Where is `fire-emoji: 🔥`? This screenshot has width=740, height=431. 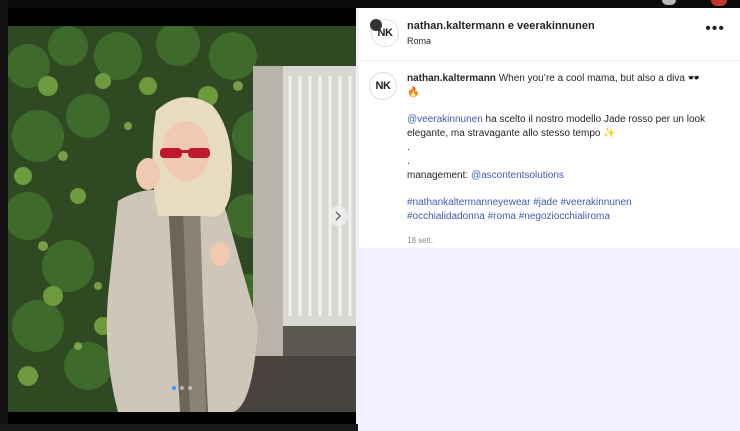
fire-emoji: 🔥 is located at coordinates (413, 92).